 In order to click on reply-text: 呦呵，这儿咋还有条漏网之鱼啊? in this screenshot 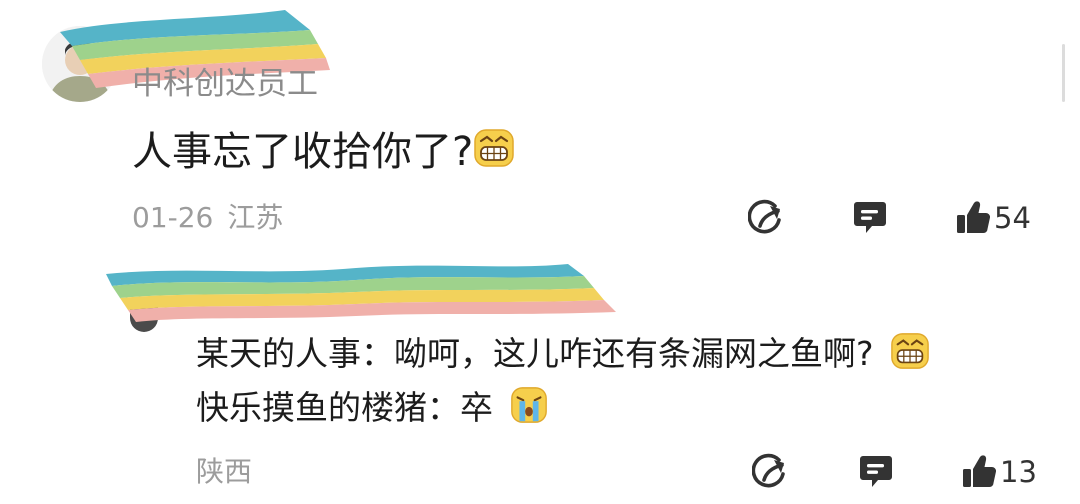, I will do `click(634, 353)`.